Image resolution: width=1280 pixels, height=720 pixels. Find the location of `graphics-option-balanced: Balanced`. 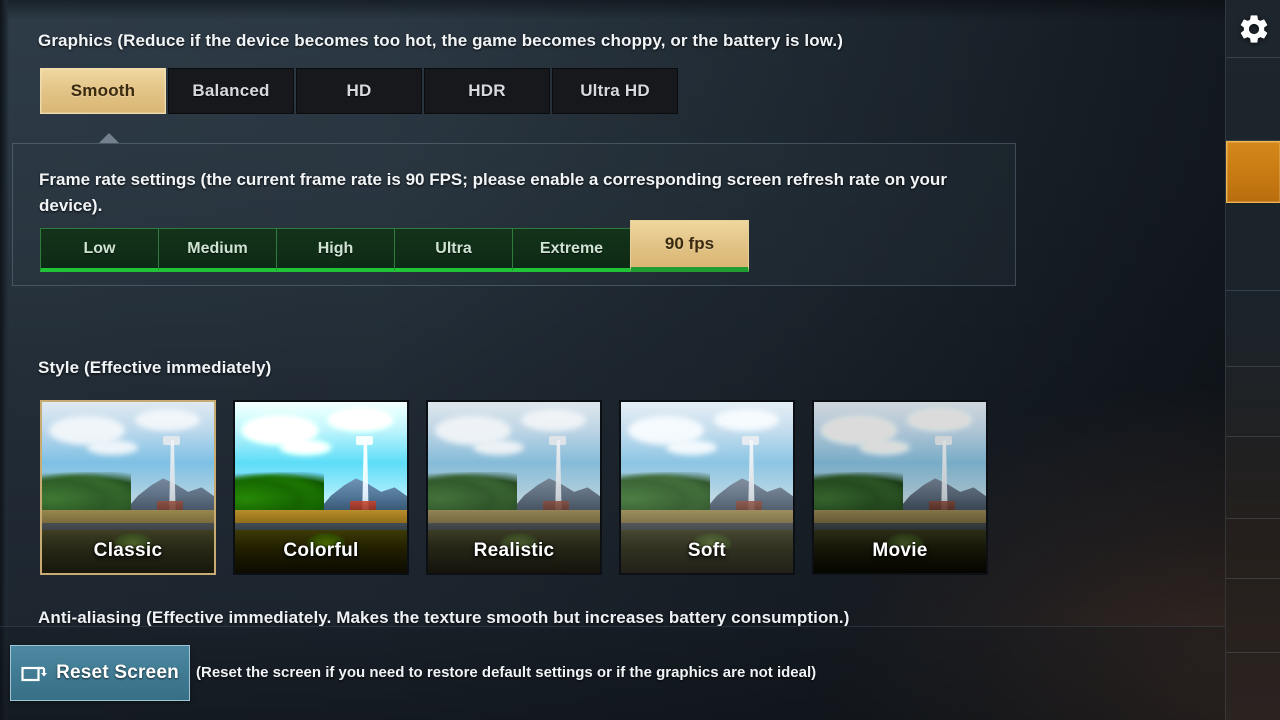

graphics-option-balanced: Balanced is located at coordinates (231, 91).